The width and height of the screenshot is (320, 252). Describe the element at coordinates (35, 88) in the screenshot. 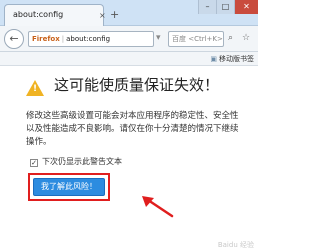

I see `warning-icon: !` at that location.